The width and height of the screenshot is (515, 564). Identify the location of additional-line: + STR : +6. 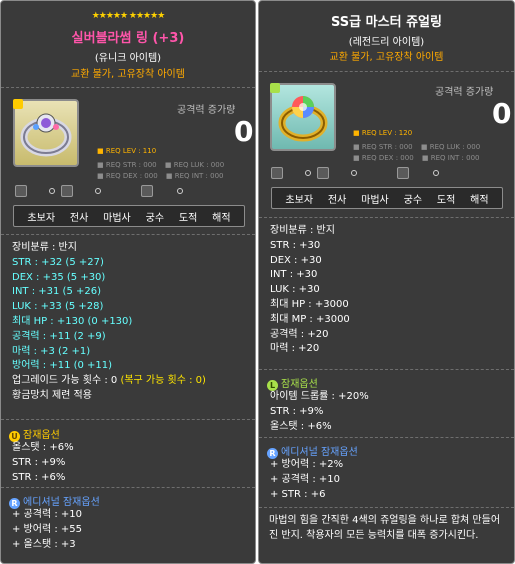
(298, 494).